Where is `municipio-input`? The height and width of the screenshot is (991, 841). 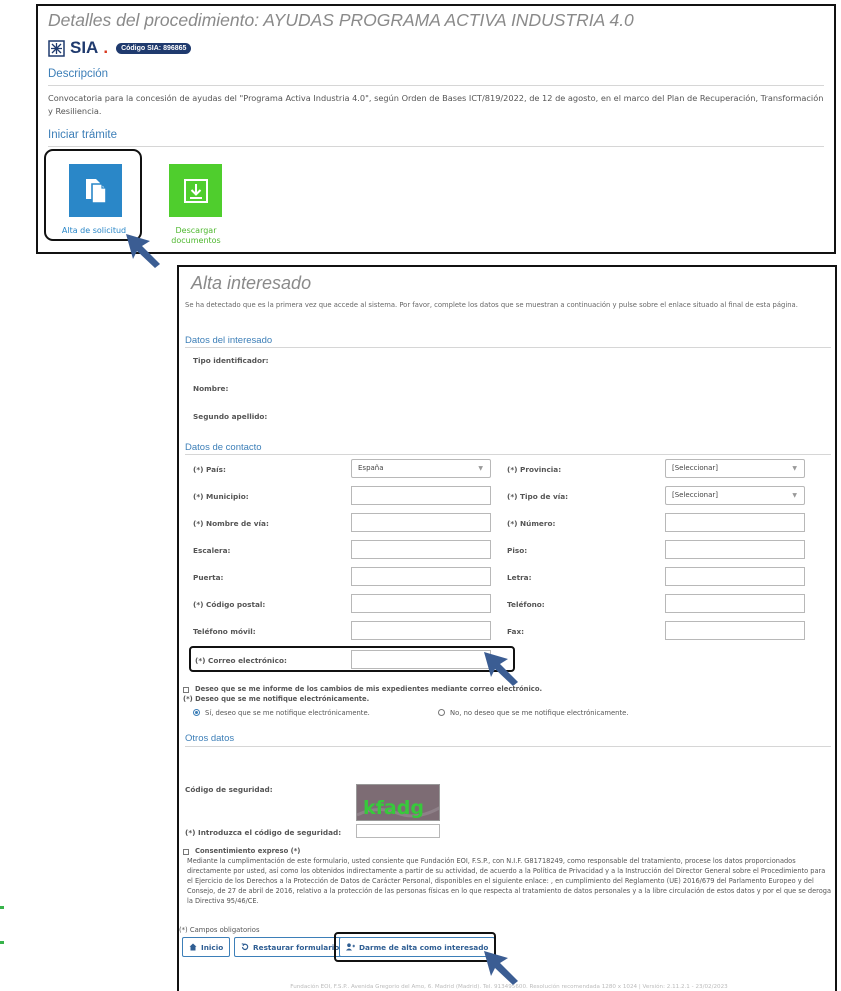 municipio-input is located at coordinates (421, 495).